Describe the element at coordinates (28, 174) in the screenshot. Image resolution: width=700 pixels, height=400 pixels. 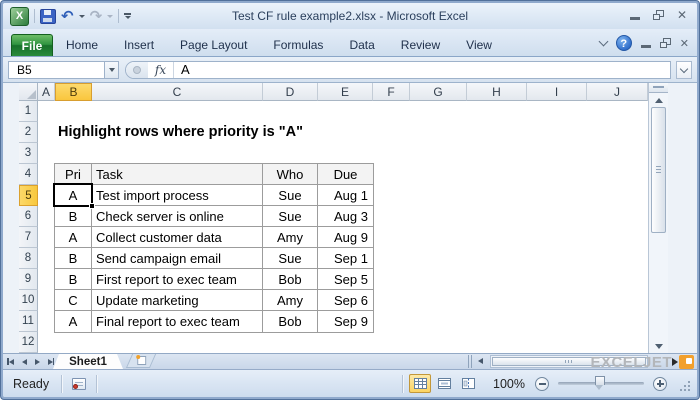
I see `row-header-4: 4` at that location.